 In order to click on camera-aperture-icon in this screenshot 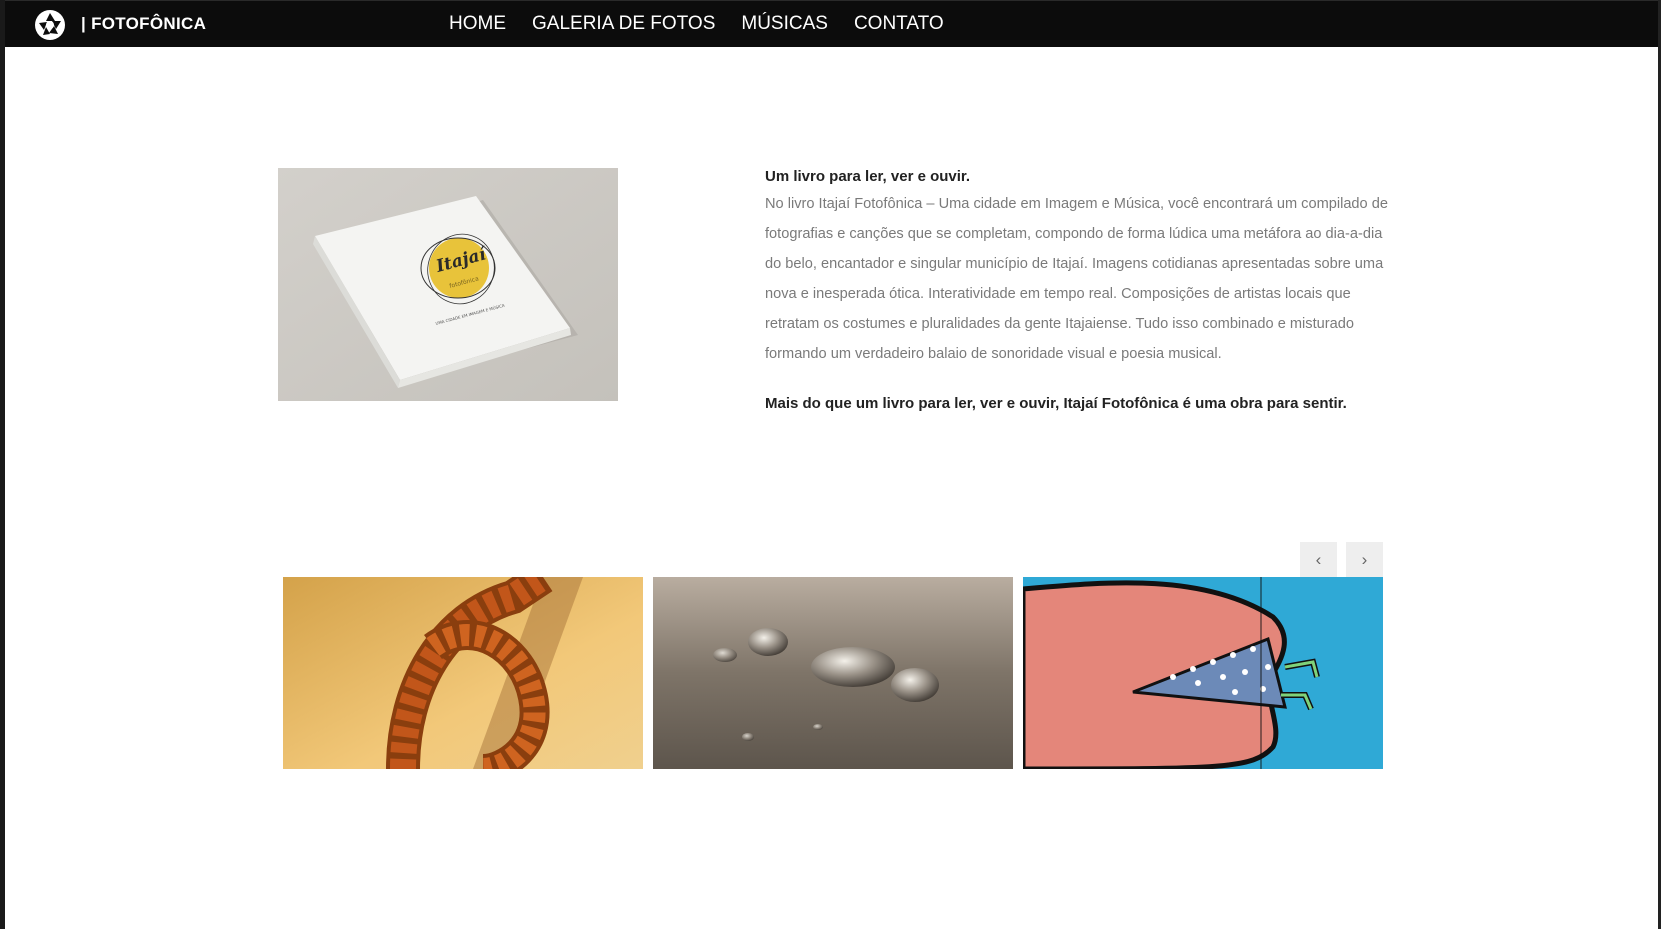, I will do `click(50, 25)`.